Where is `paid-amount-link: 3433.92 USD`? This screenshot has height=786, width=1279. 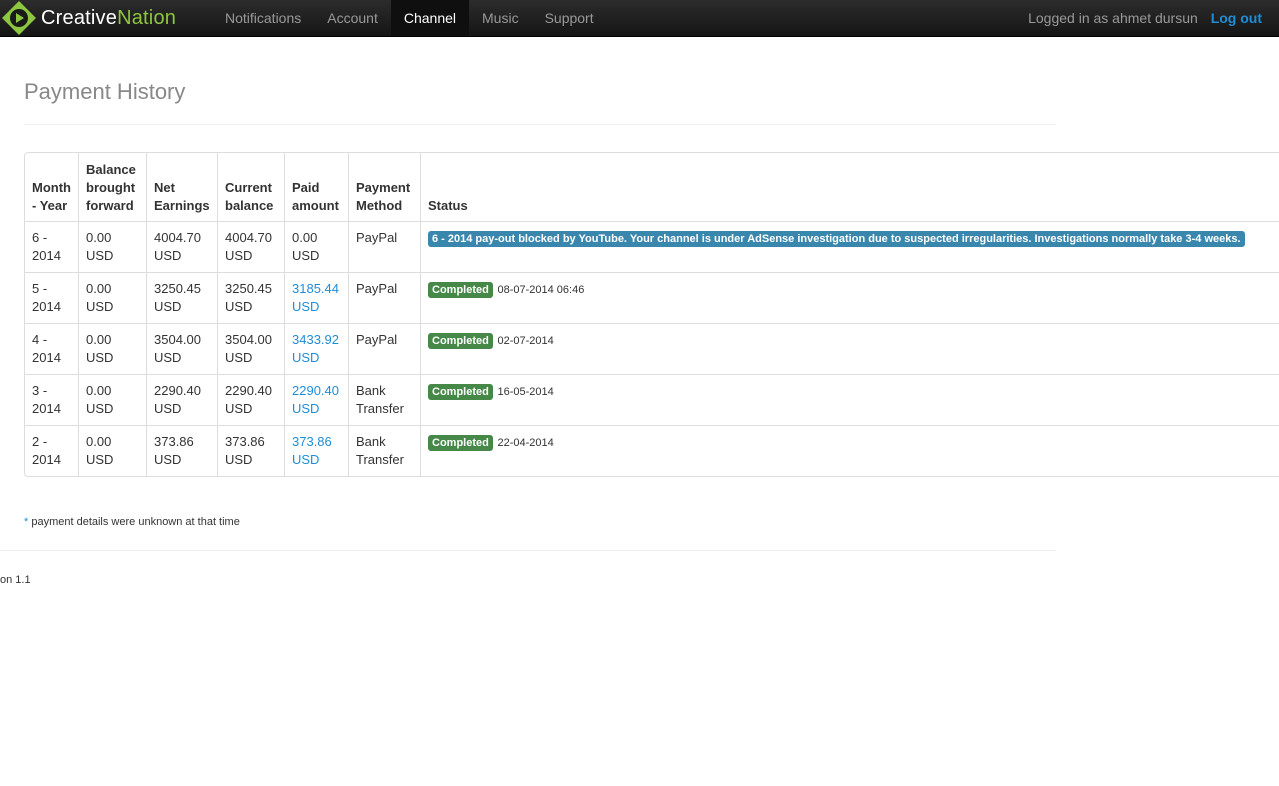 paid-amount-link: 3433.92 USD is located at coordinates (315, 348).